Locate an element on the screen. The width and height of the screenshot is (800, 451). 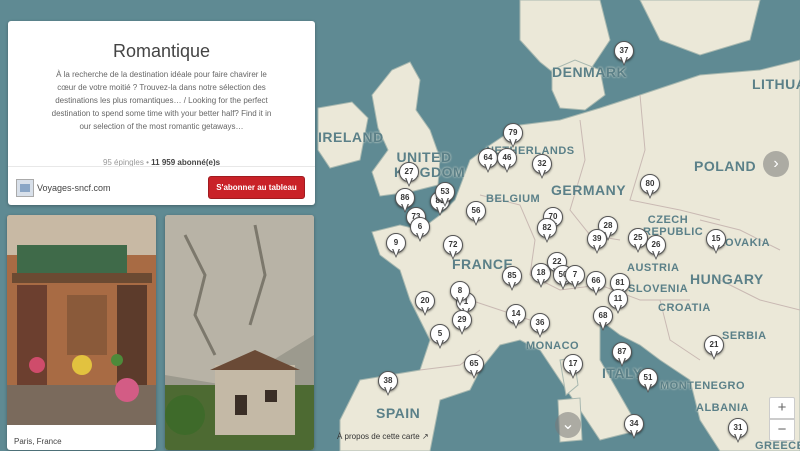
country-label: MONACO is located at coordinates (553, 346).